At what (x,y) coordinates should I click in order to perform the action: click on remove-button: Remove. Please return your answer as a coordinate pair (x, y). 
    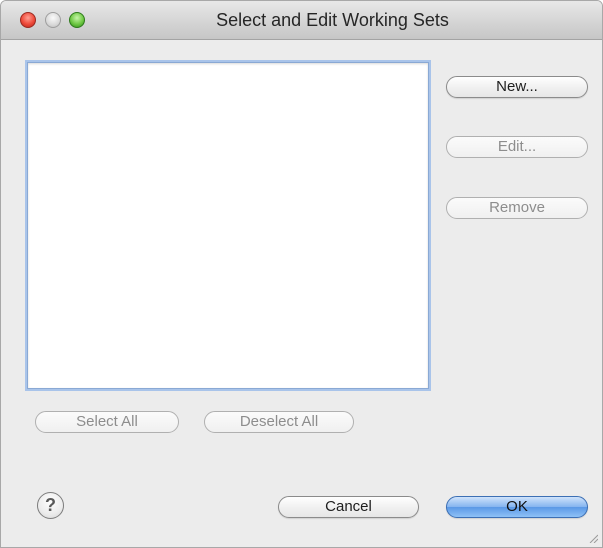
    Looking at the image, I should click on (517, 208).